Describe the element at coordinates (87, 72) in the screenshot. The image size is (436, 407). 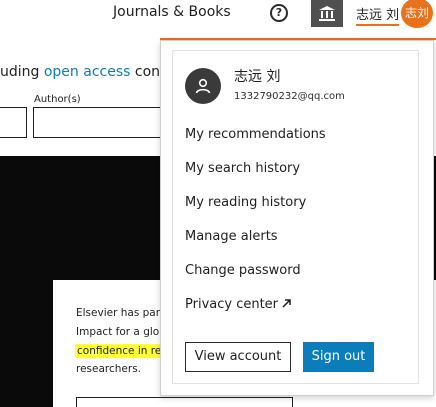
I see `open-access-link: open access` at that location.